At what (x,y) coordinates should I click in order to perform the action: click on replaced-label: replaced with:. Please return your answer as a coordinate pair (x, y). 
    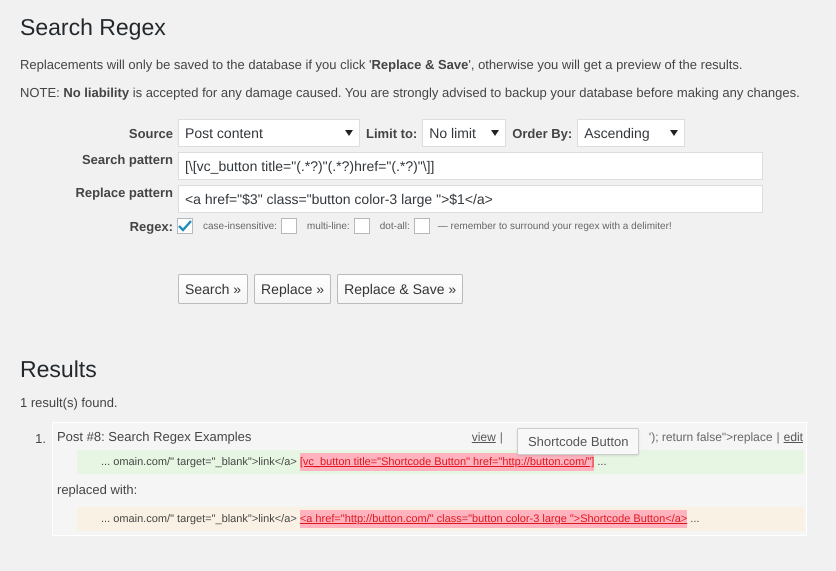
    Looking at the image, I should click on (97, 489).